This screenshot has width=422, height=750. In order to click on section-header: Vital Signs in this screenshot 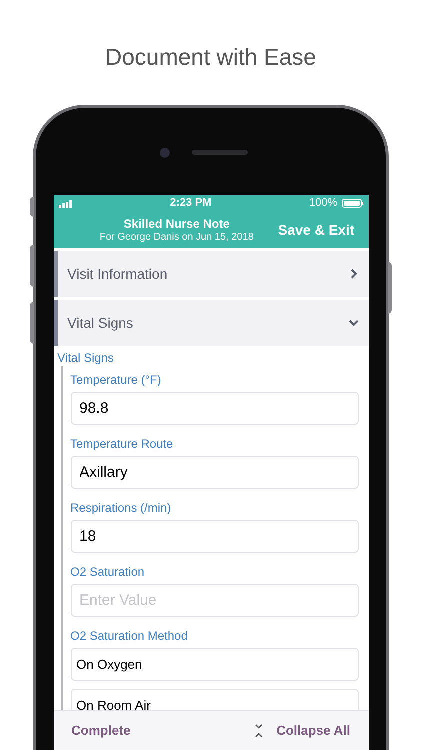, I will do `click(211, 323)`.